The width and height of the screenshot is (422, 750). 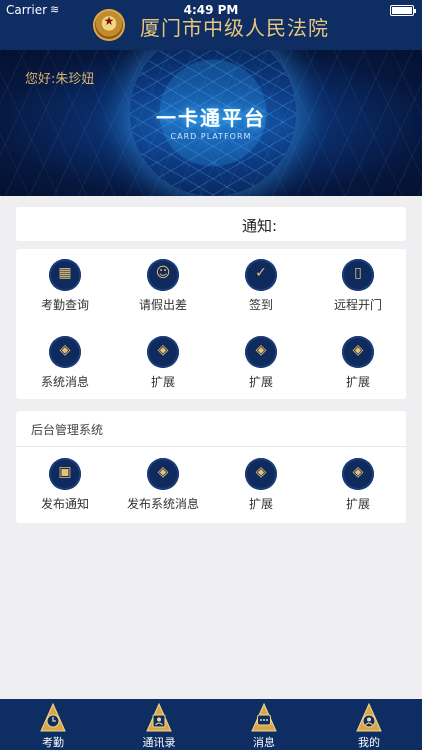 I want to click on tab-label: 考勤, so click(x=53, y=742).